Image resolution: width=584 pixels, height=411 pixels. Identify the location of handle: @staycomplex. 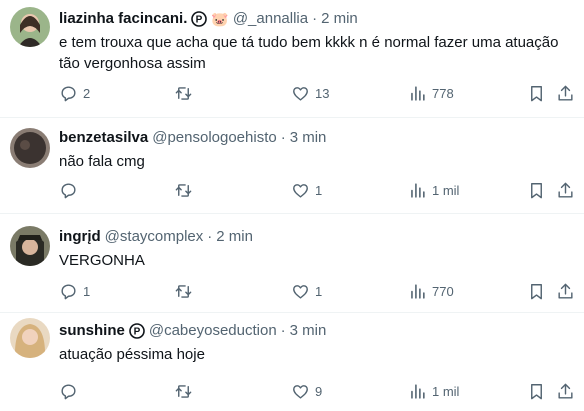
(154, 236).